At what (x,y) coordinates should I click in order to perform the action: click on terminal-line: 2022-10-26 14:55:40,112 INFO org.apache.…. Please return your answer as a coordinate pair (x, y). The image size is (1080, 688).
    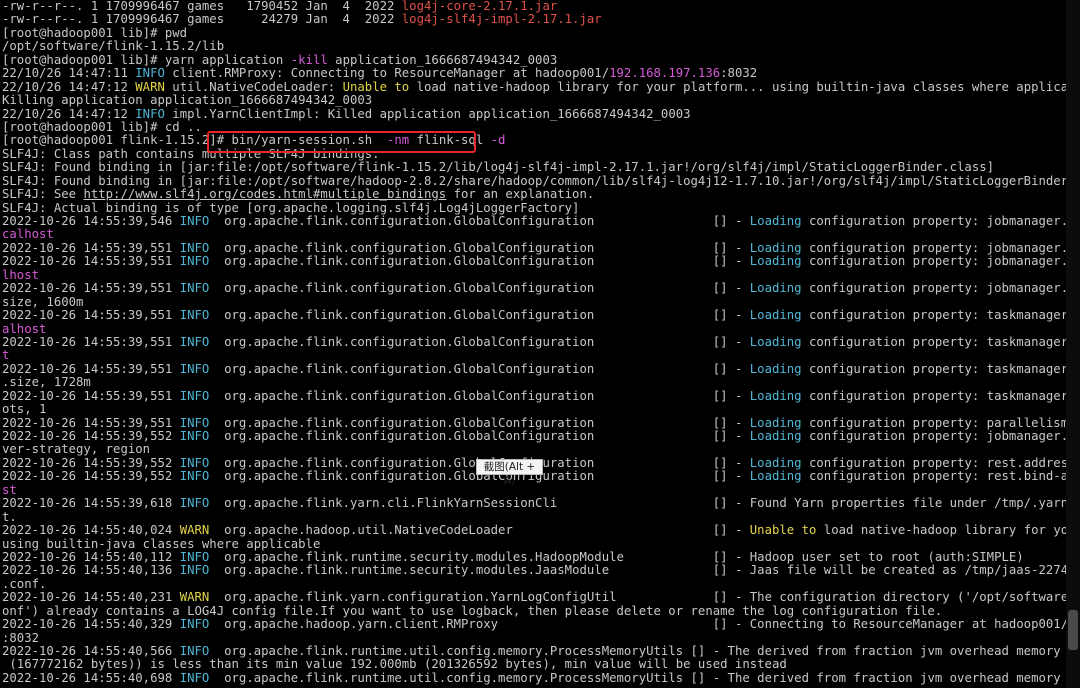
    Looking at the image, I should click on (534, 557).